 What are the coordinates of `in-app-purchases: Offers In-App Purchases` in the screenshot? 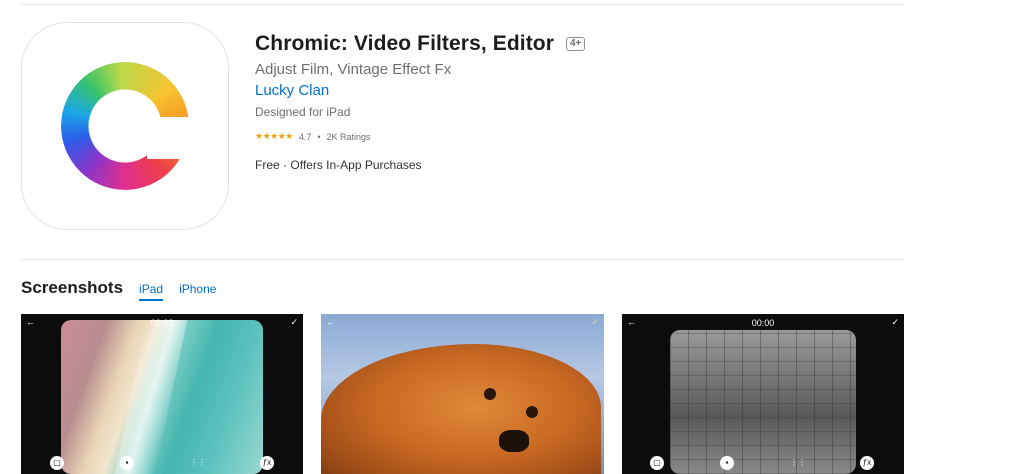 It's located at (356, 165).